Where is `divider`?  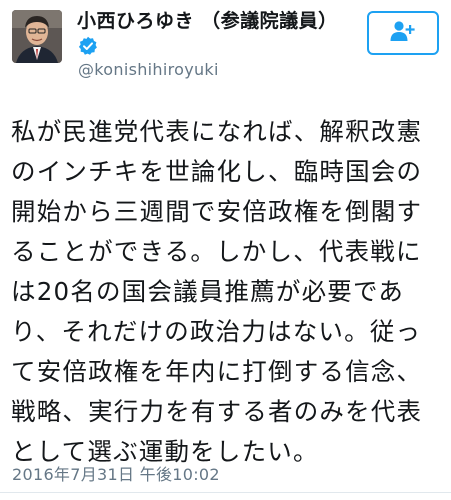
divider is located at coordinates (225, 492).